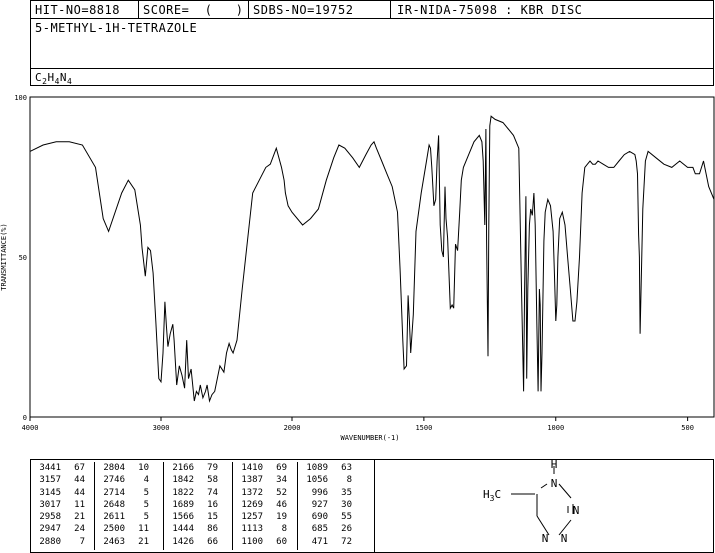 The image size is (715, 553). I want to click on peak-row: 1444 86, so click(198, 529).